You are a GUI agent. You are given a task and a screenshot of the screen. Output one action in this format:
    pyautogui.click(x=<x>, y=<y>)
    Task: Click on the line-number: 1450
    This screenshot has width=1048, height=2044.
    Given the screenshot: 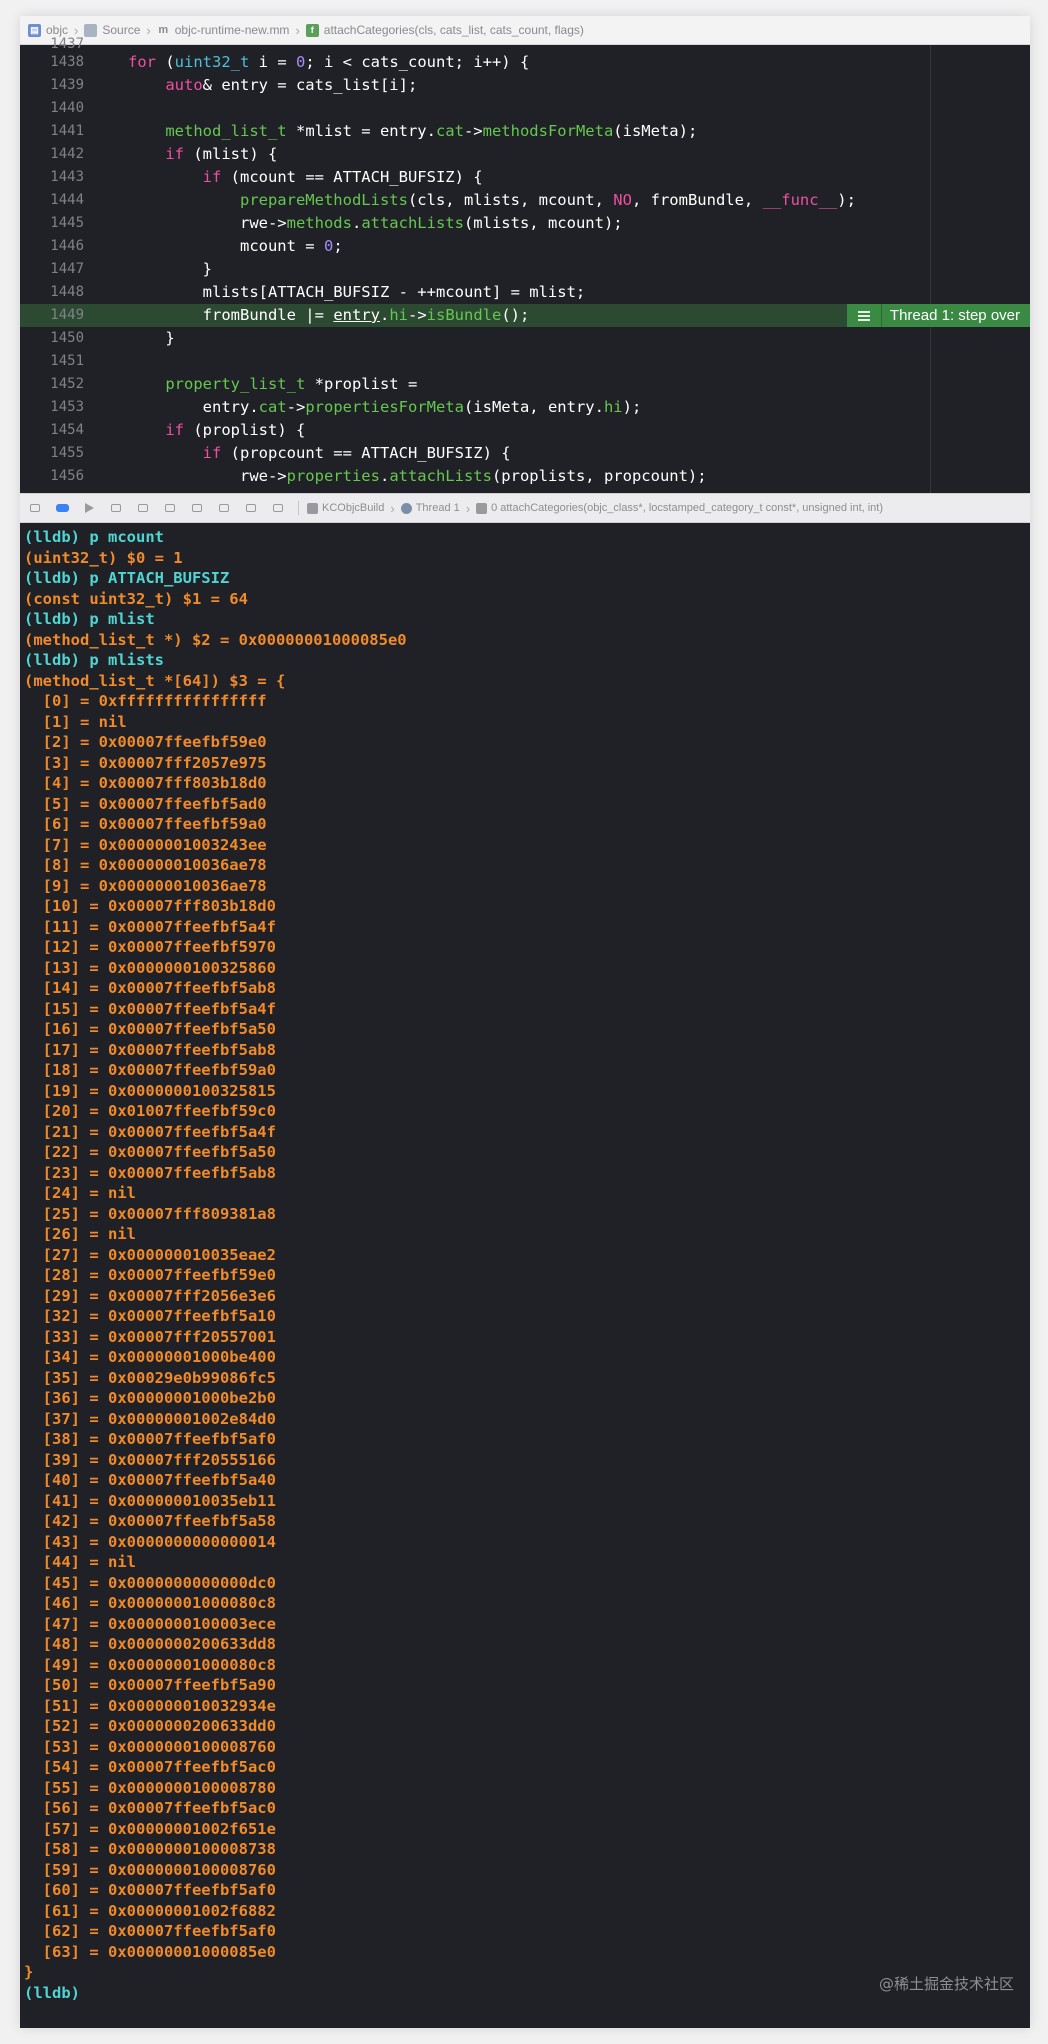 What is the action you would take?
    pyautogui.click(x=67, y=338)
    